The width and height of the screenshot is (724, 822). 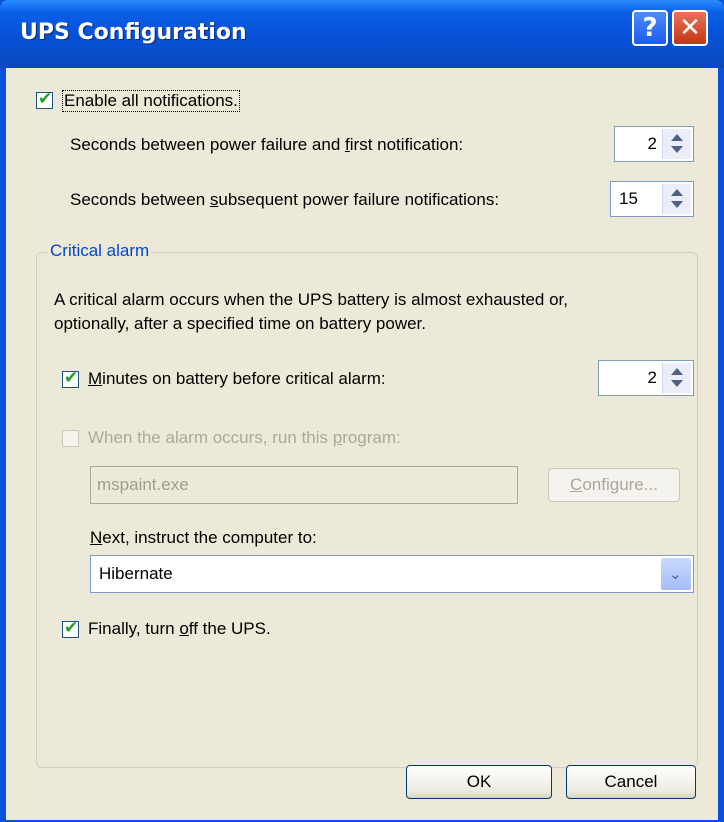 I want to click on dropdown-button: ⌄, so click(x=676, y=574).